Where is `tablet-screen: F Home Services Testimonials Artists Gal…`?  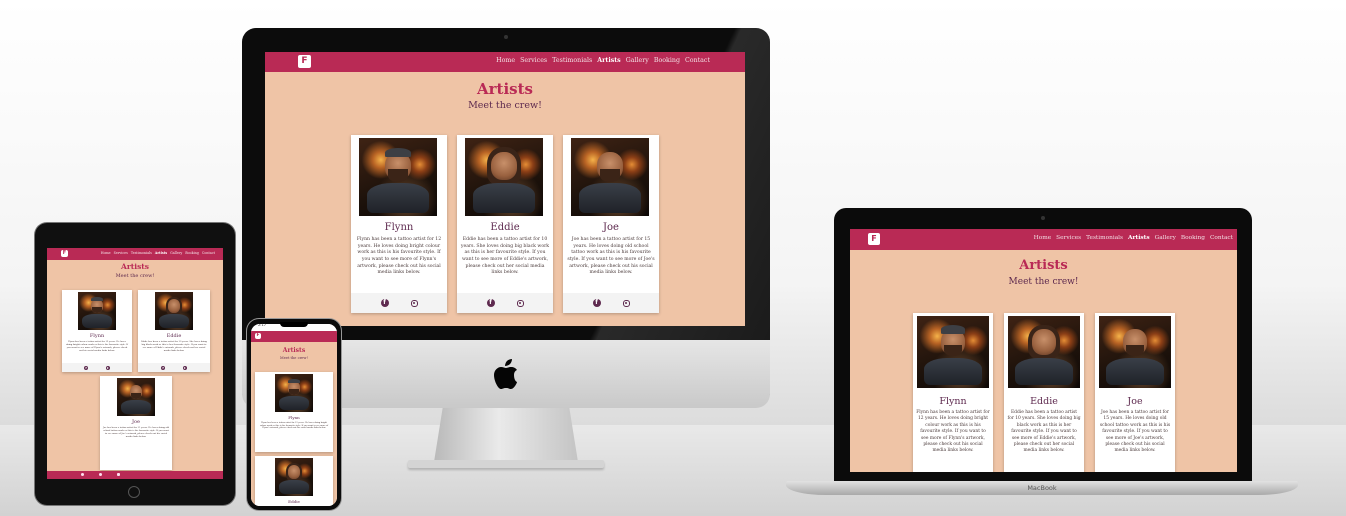
tablet-screen: F Home Services Testimonials Artists Gal… is located at coordinates (135, 363).